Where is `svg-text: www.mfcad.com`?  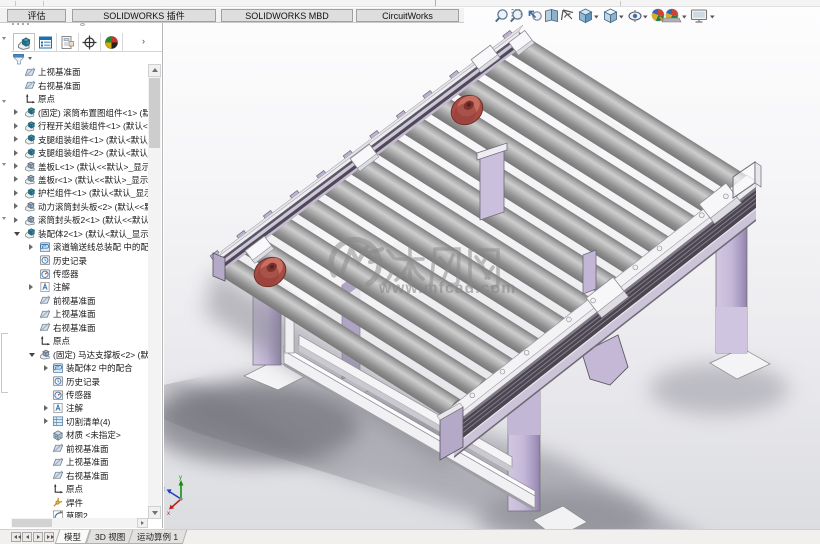 svg-text: www.mfcad.com is located at coordinates (447, 288).